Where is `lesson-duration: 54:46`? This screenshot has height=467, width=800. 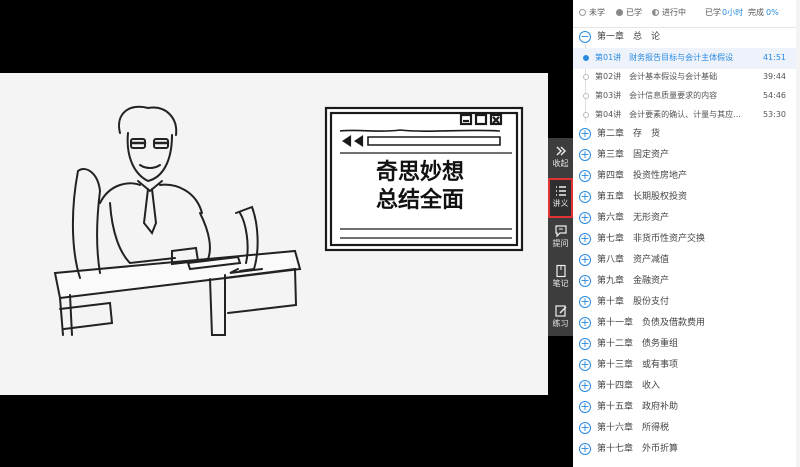 lesson-duration: 54:46 is located at coordinates (774, 95).